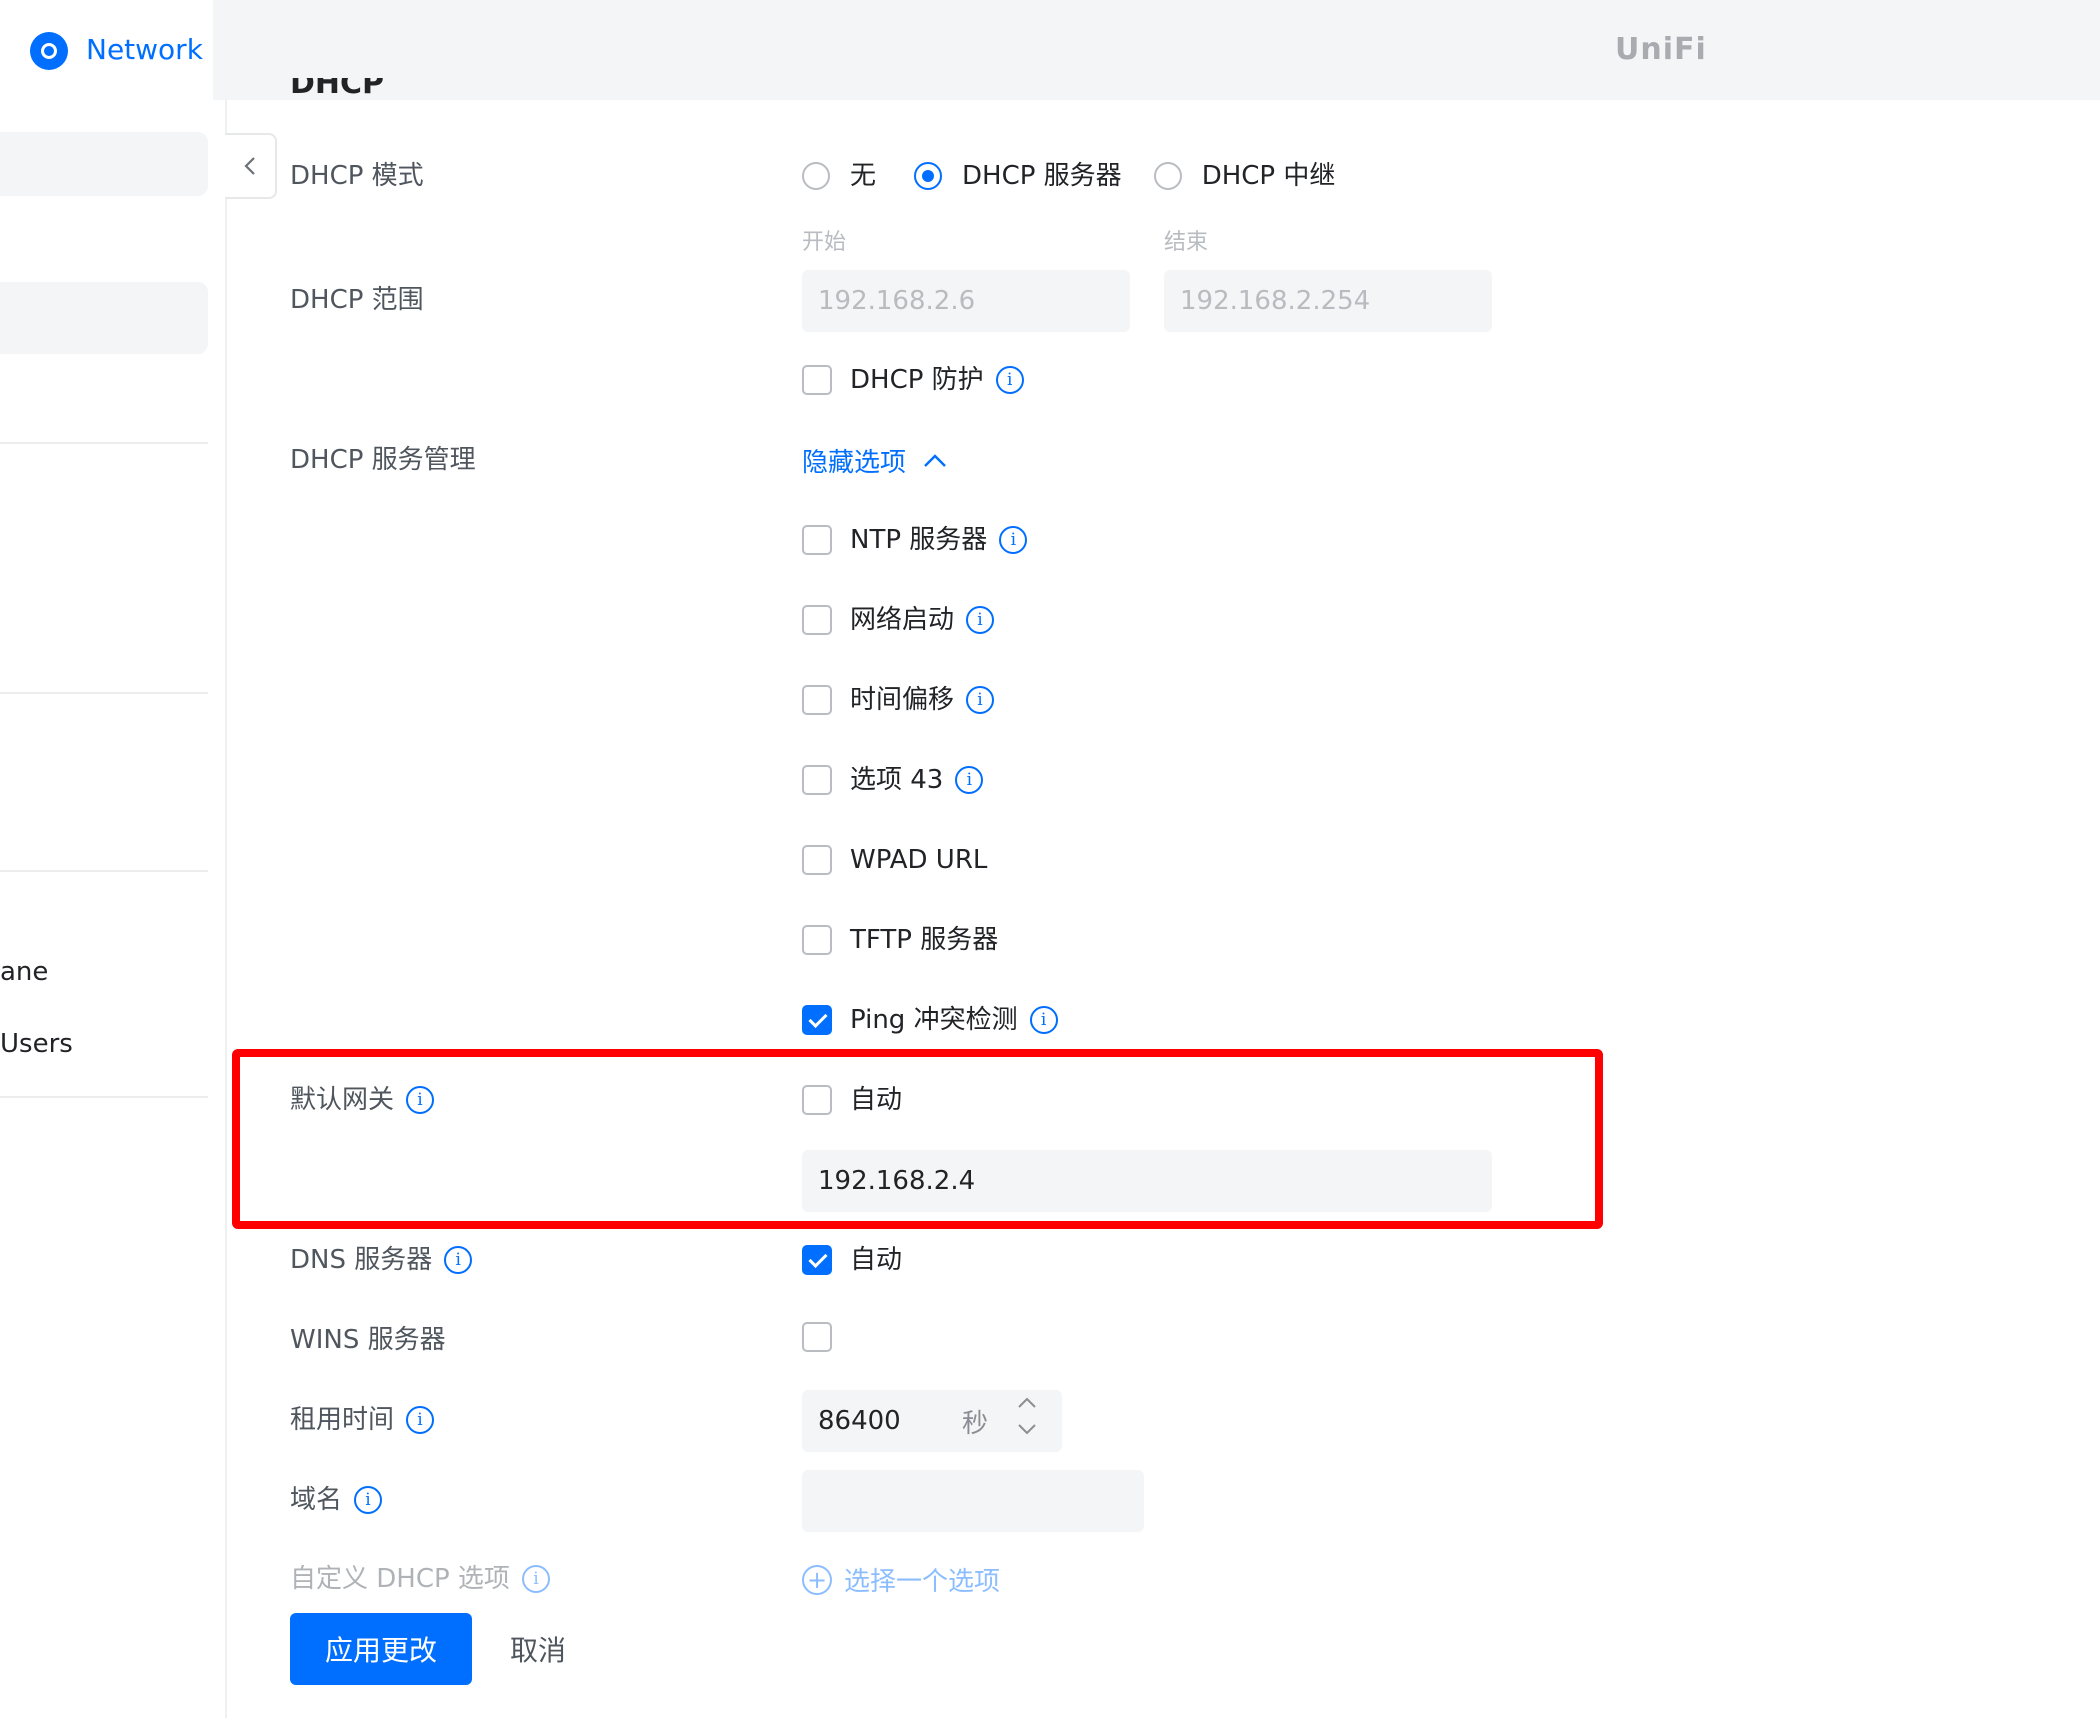 This screenshot has width=2100, height=1718. I want to click on option-time-offset-row: 时间偏移 i, so click(898, 700).